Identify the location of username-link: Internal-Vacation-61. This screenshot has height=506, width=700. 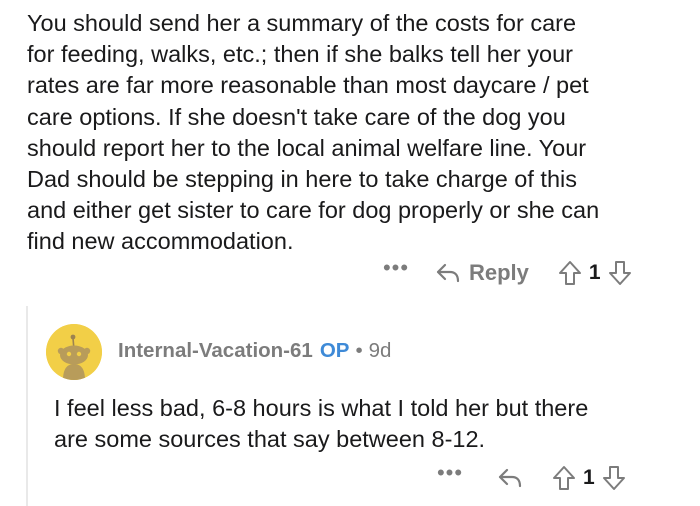
(215, 351).